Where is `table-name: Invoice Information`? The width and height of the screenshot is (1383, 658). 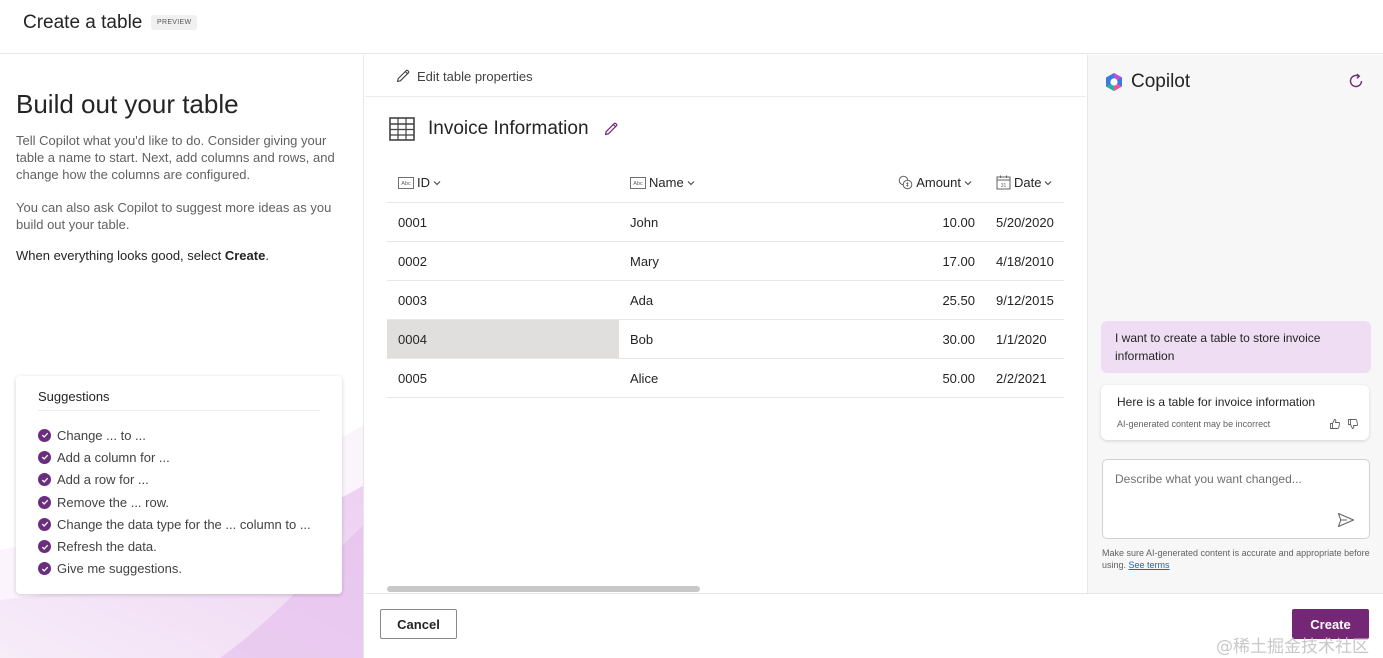
table-name: Invoice Information is located at coordinates (508, 128).